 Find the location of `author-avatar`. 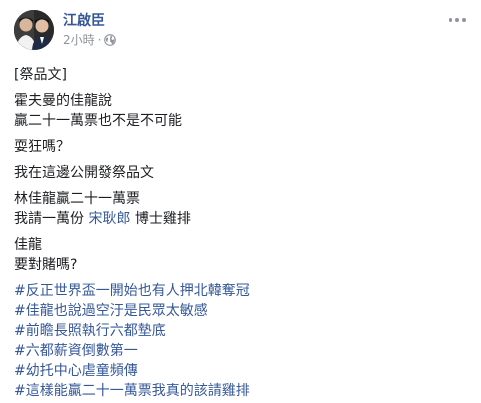

author-avatar is located at coordinates (34, 30).